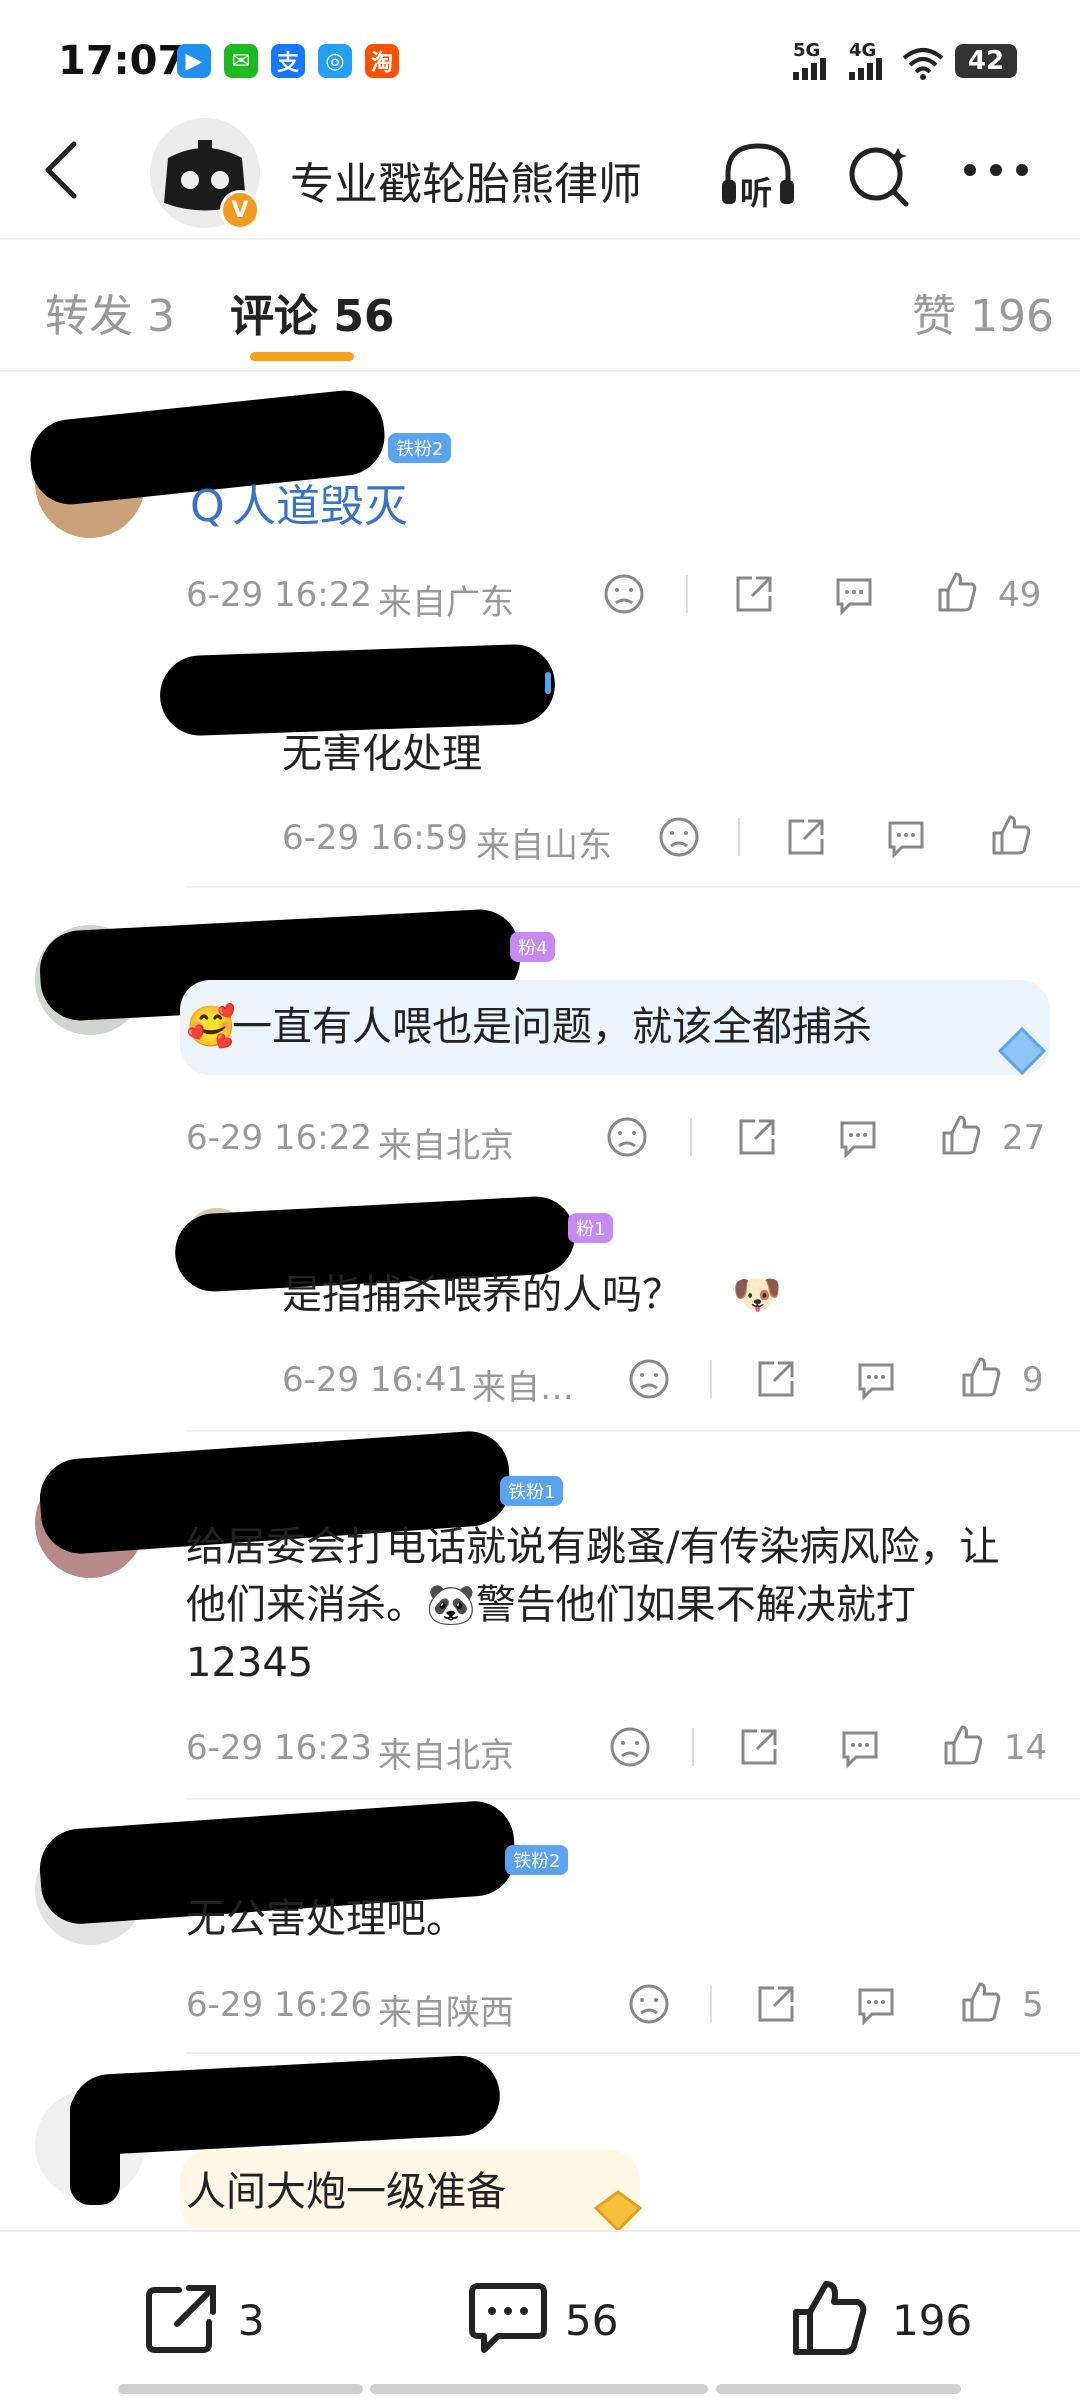  I want to click on listen-icon: 听, so click(758, 176).